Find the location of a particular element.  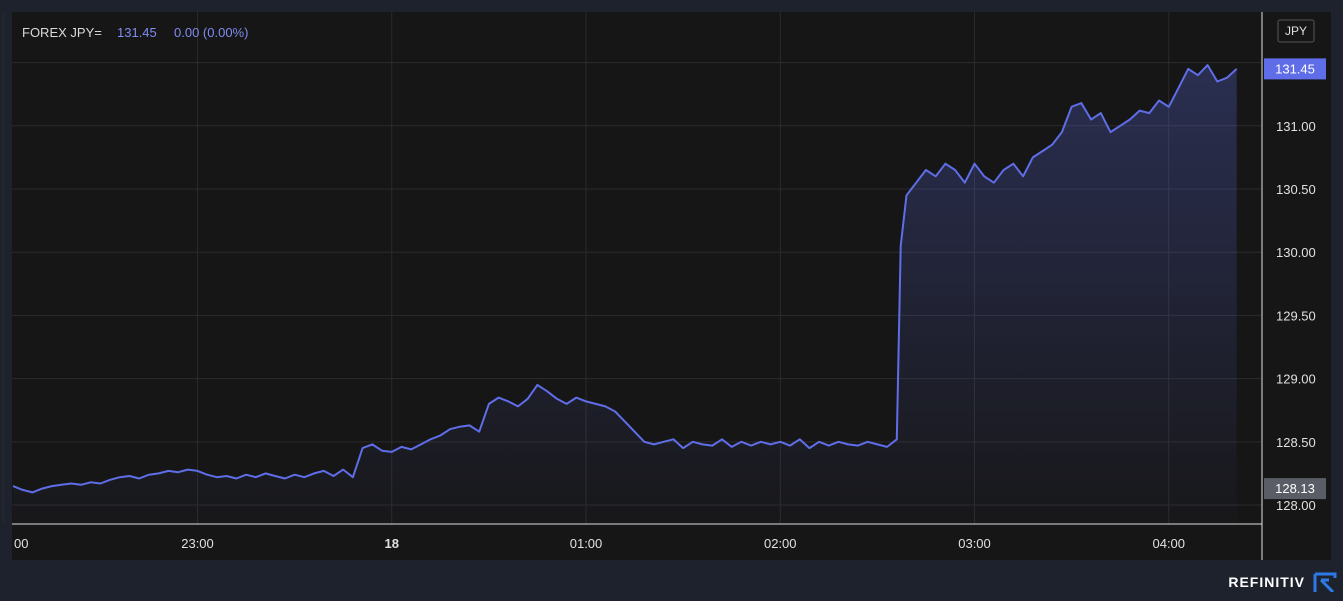

time-tick-label: 02:00 is located at coordinates (780, 543).